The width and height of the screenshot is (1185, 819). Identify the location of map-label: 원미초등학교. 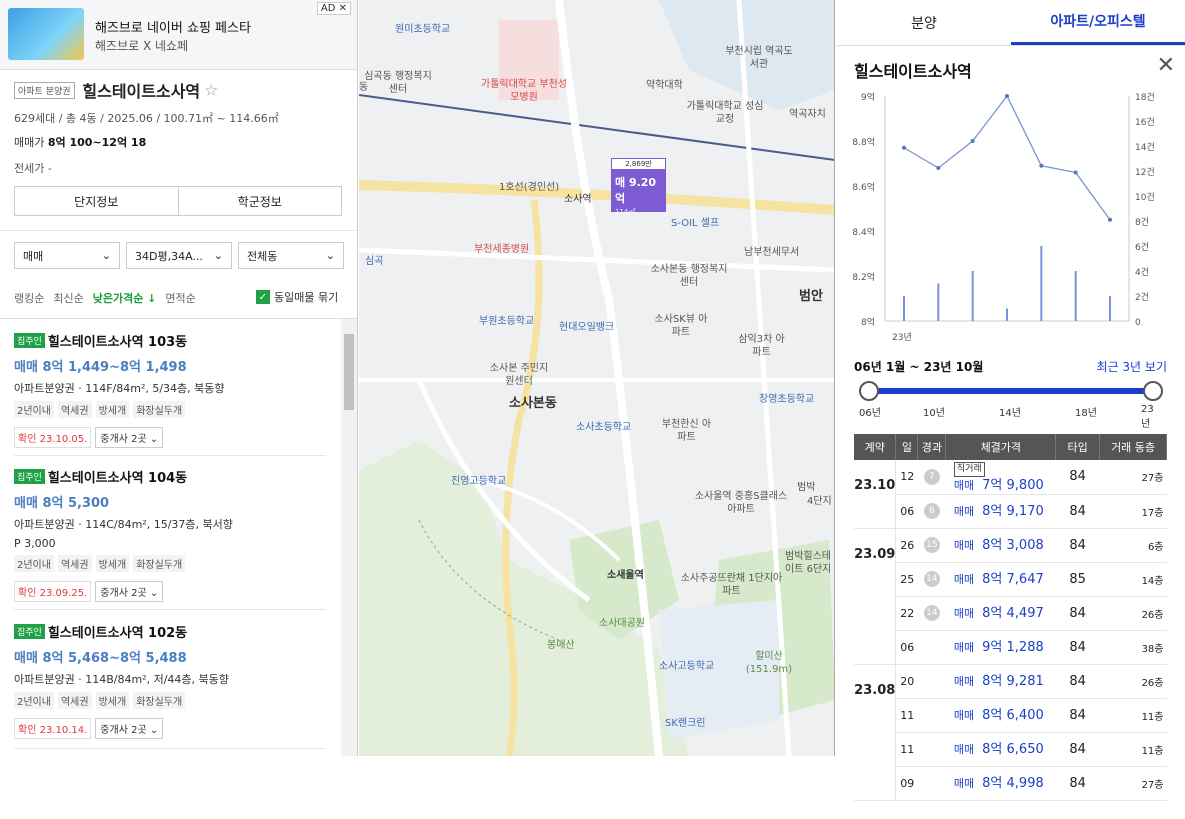
(423, 29).